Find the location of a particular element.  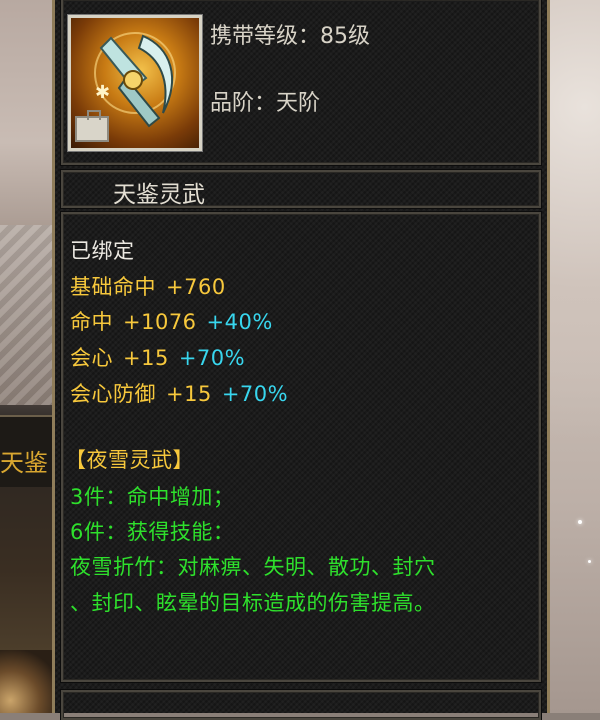

stat-row: 命中 +1076 +40% is located at coordinates (171, 321).